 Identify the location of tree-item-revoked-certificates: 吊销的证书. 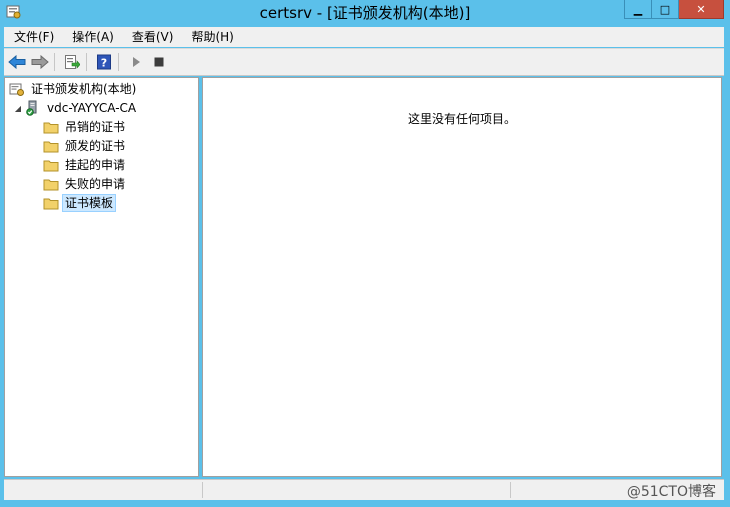
(85, 127).